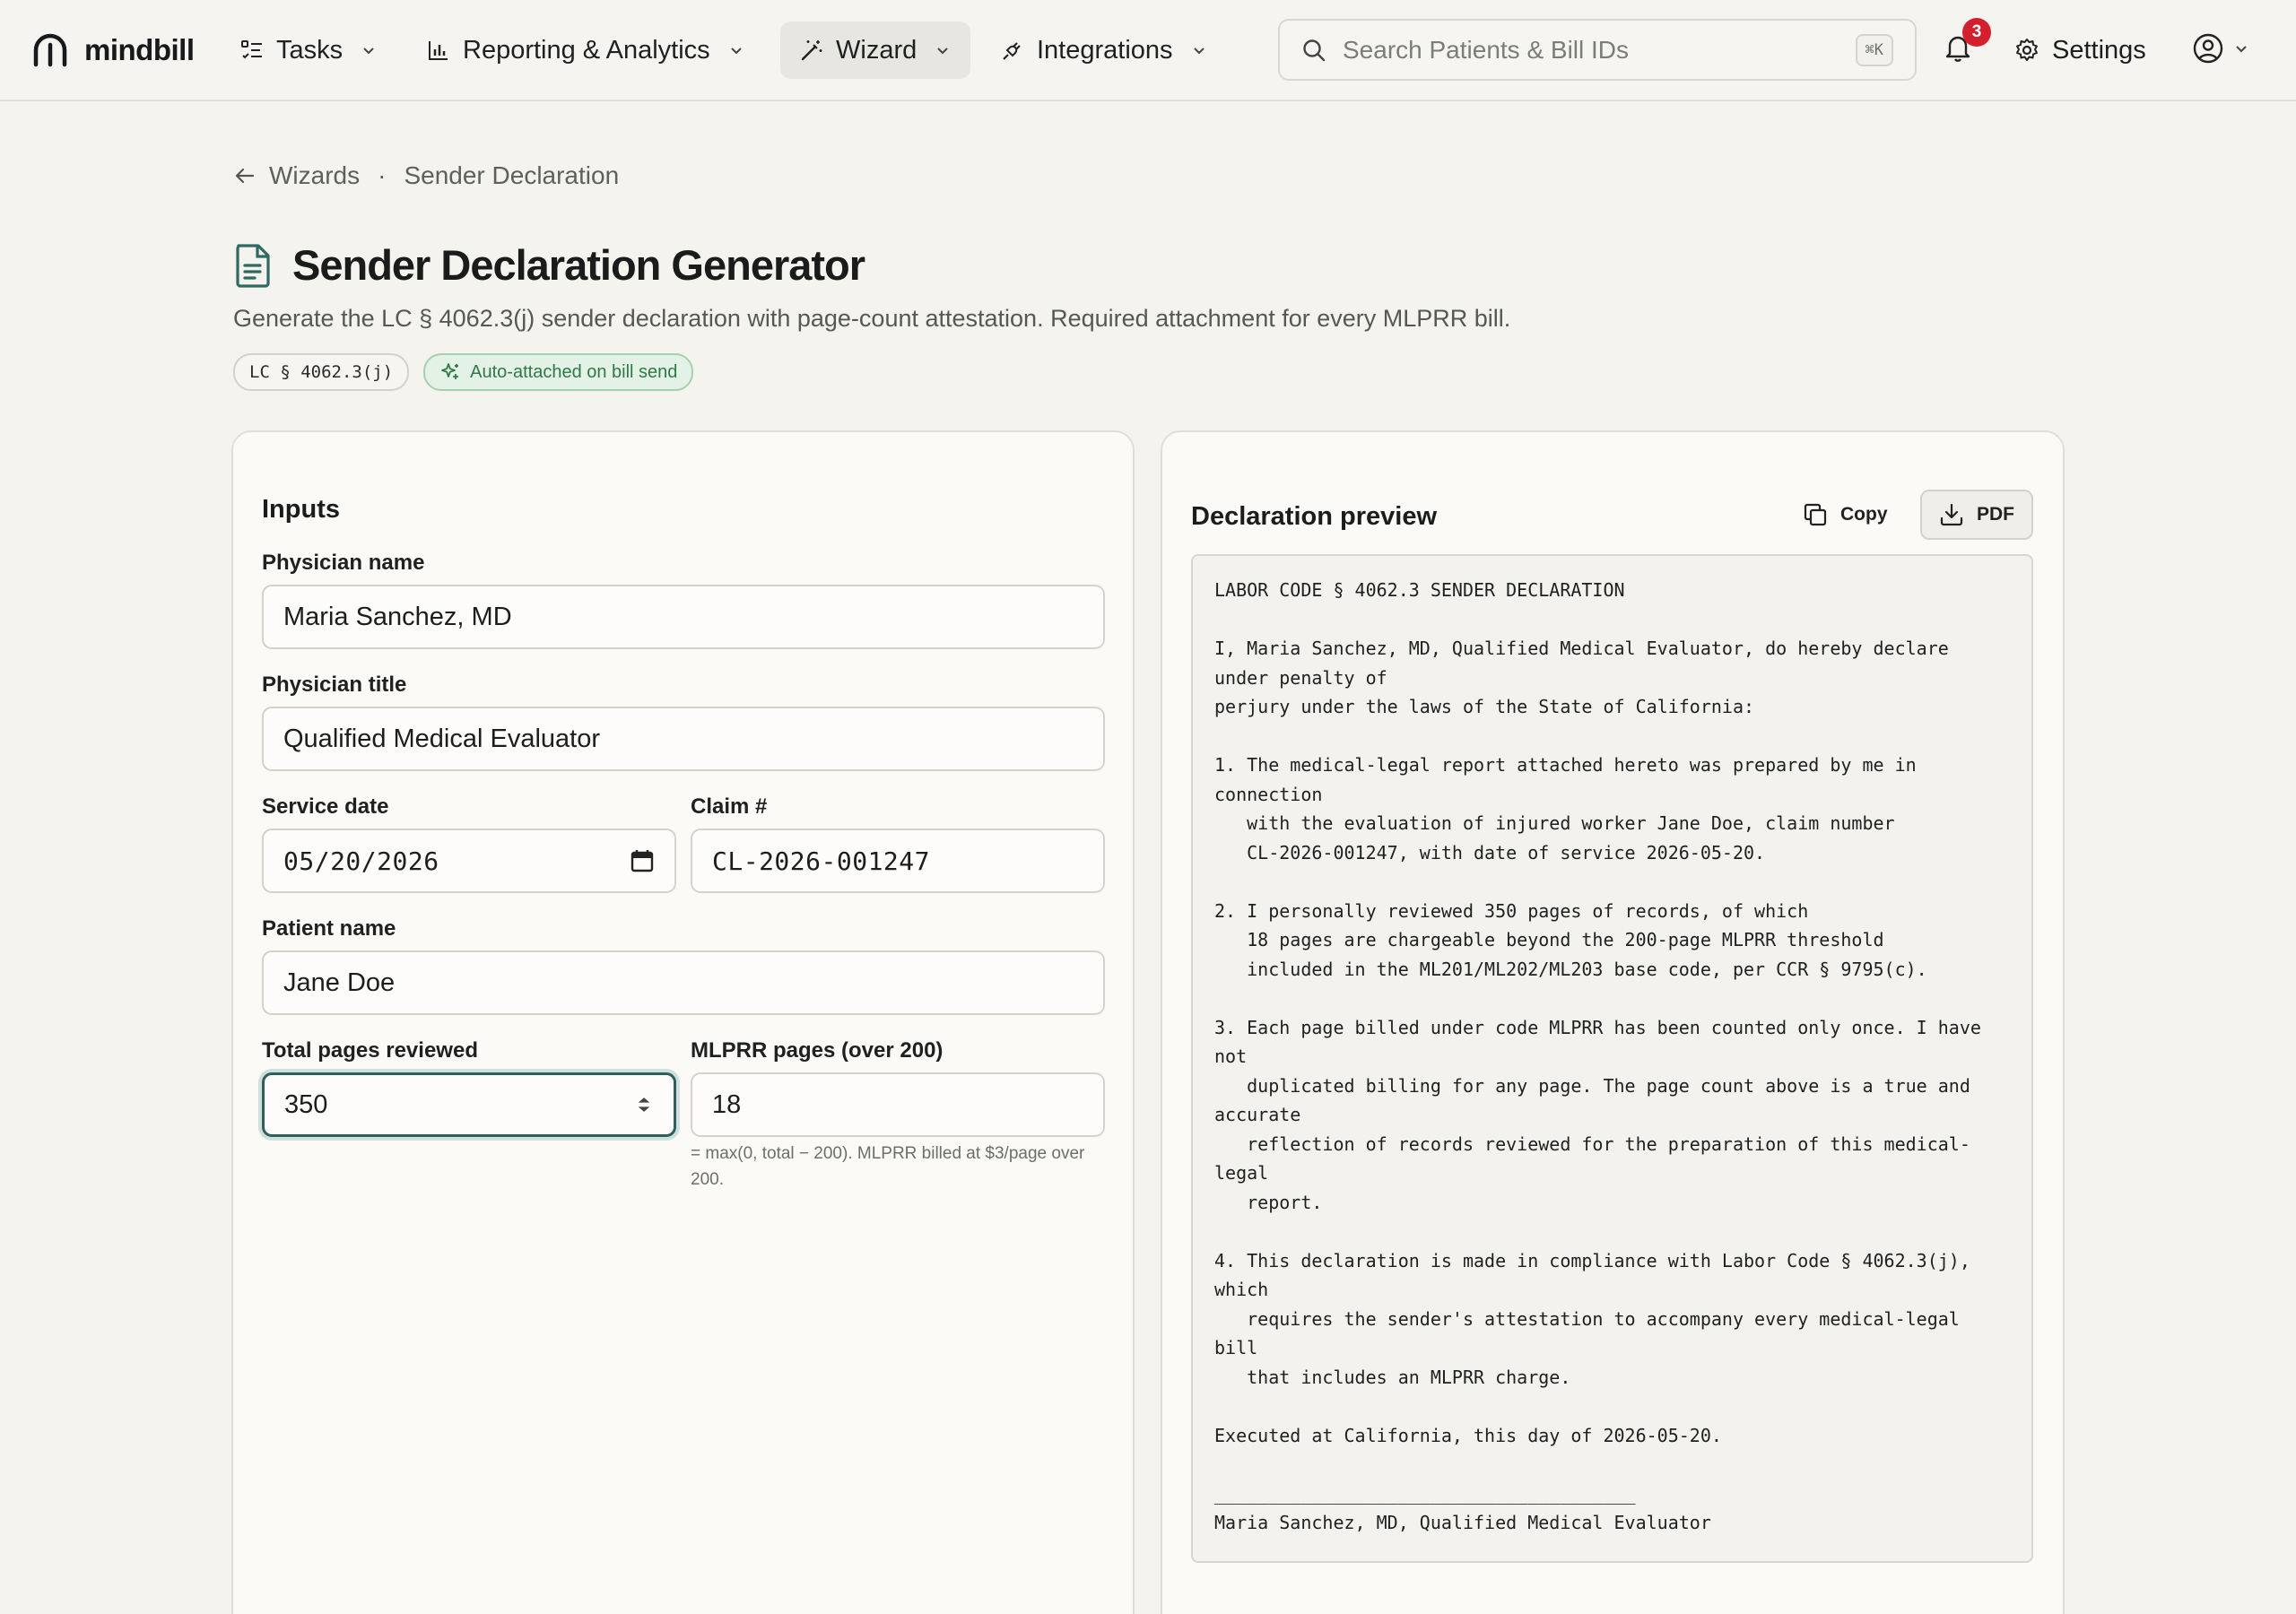  I want to click on tasks-icon, so click(251, 49).